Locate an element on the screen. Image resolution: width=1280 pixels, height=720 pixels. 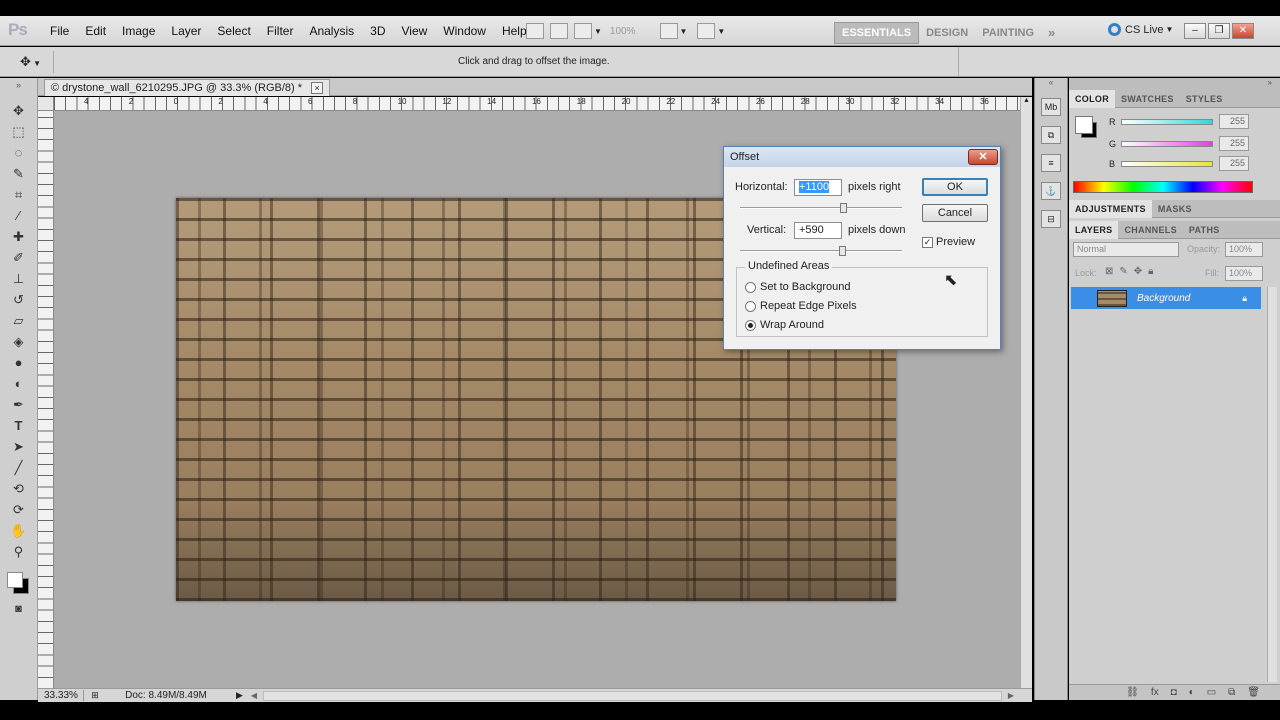
tab-styles: STYLES is located at coordinates (1204, 99).